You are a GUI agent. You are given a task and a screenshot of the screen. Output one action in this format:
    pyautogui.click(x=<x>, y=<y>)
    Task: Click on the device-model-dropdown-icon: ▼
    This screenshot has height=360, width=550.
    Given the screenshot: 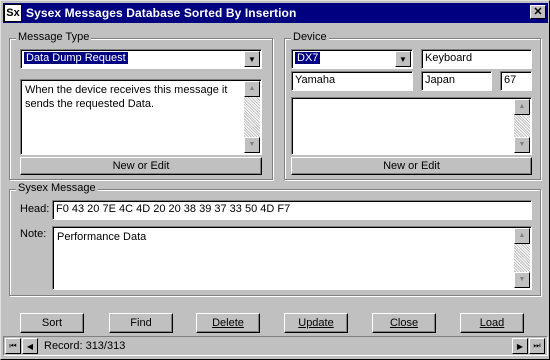 What is the action you would take?
    pyautogui.click(x=403, y=59)
    